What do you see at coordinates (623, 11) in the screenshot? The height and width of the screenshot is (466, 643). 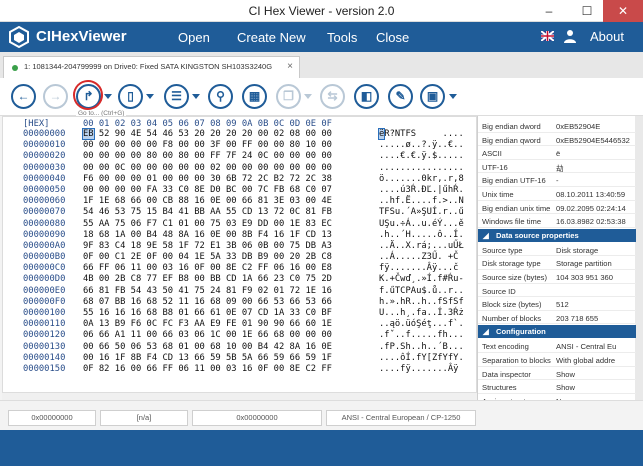 I see `close-window-button: ✕` at bounding box center [623, 11].